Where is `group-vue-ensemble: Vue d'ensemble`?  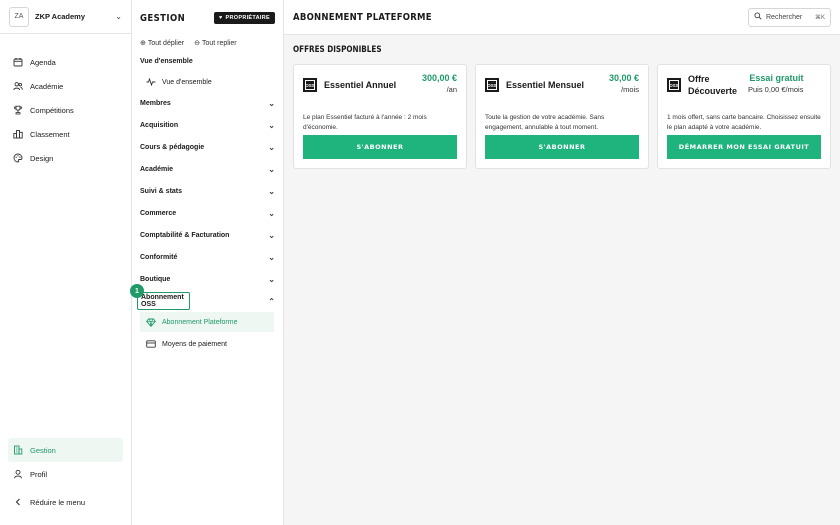
group-vue-ensemble: Vue d'ensemble is located at coordinates (207, 61).